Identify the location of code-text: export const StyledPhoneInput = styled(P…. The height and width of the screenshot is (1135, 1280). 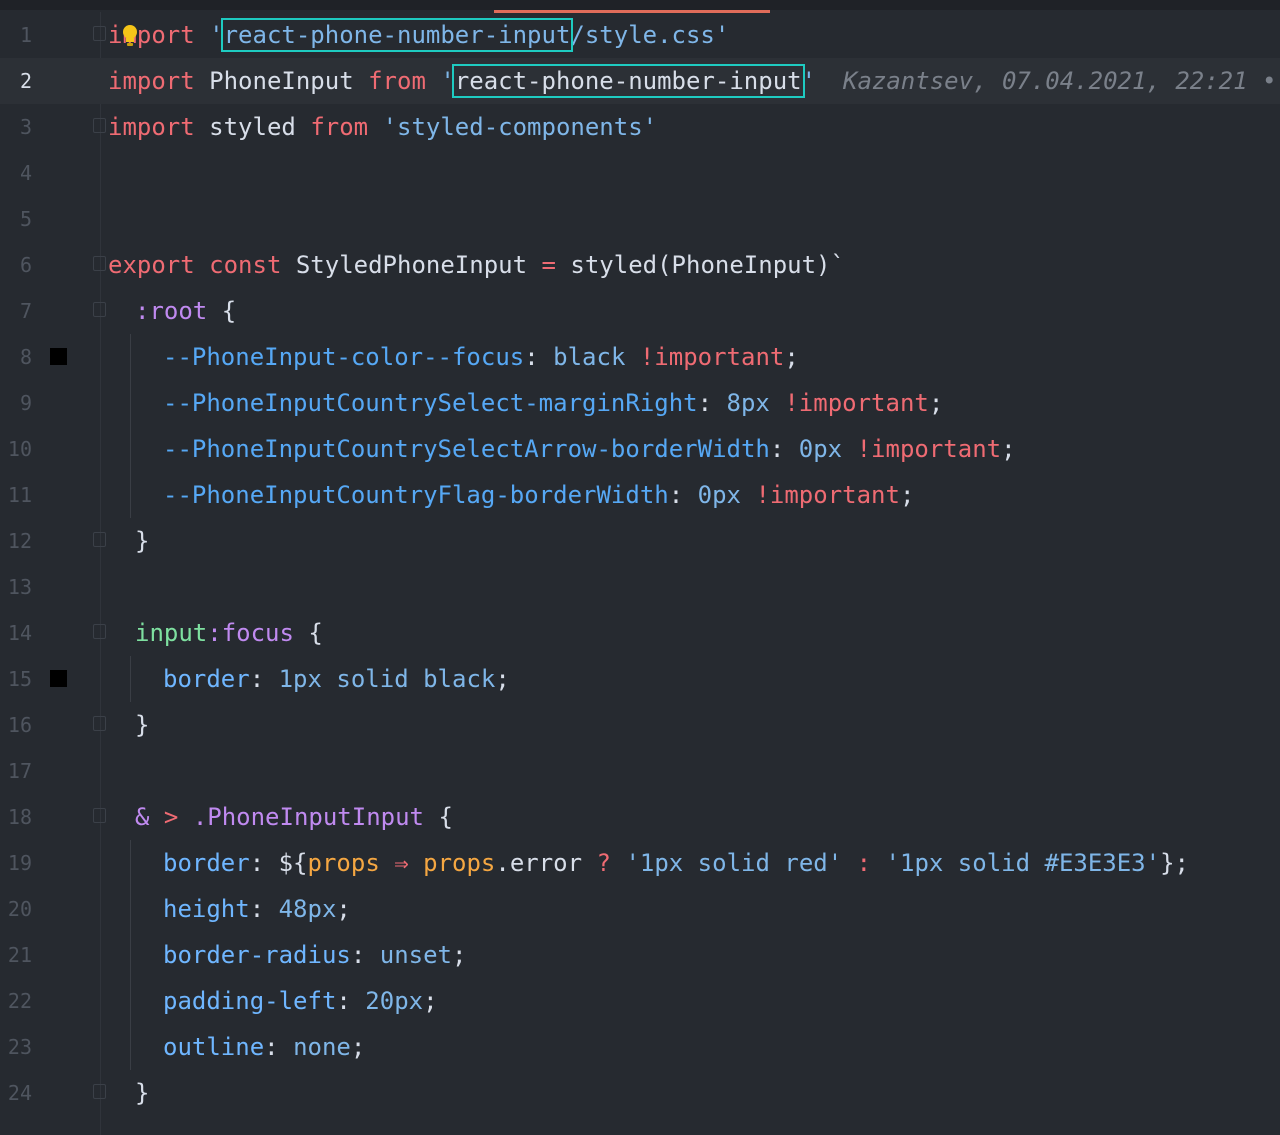
(476, 265).